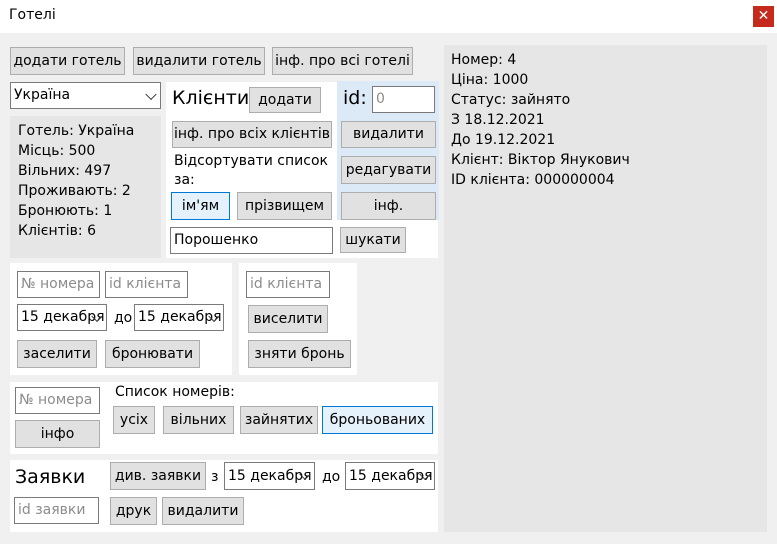 Image resolution: width=777 pixels, height=544 pixels. Describe the element at coordinates (211, 98) in the screenshot. I see `clients-heading: Клієнти` at that location.